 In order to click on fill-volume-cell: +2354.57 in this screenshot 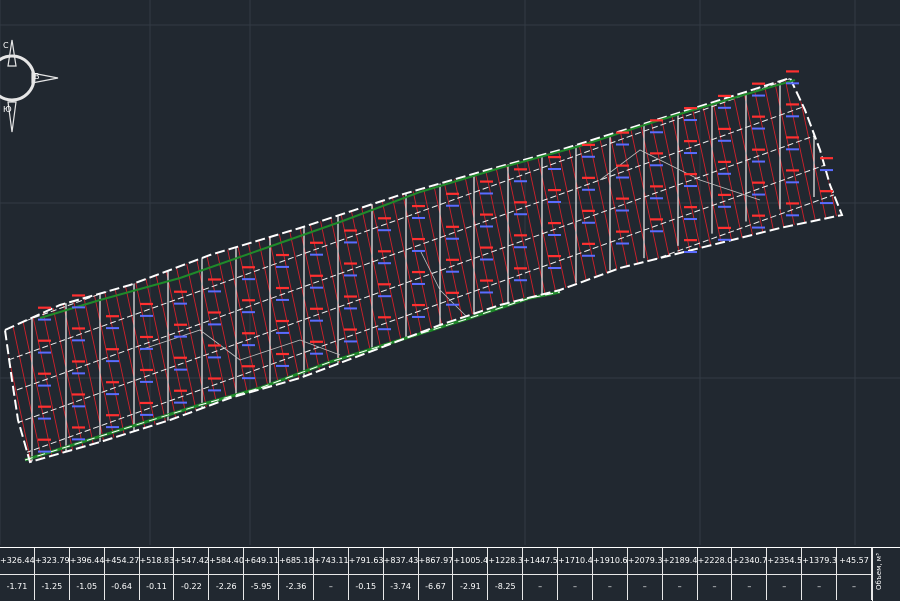, I will do `click(785, 561)`.